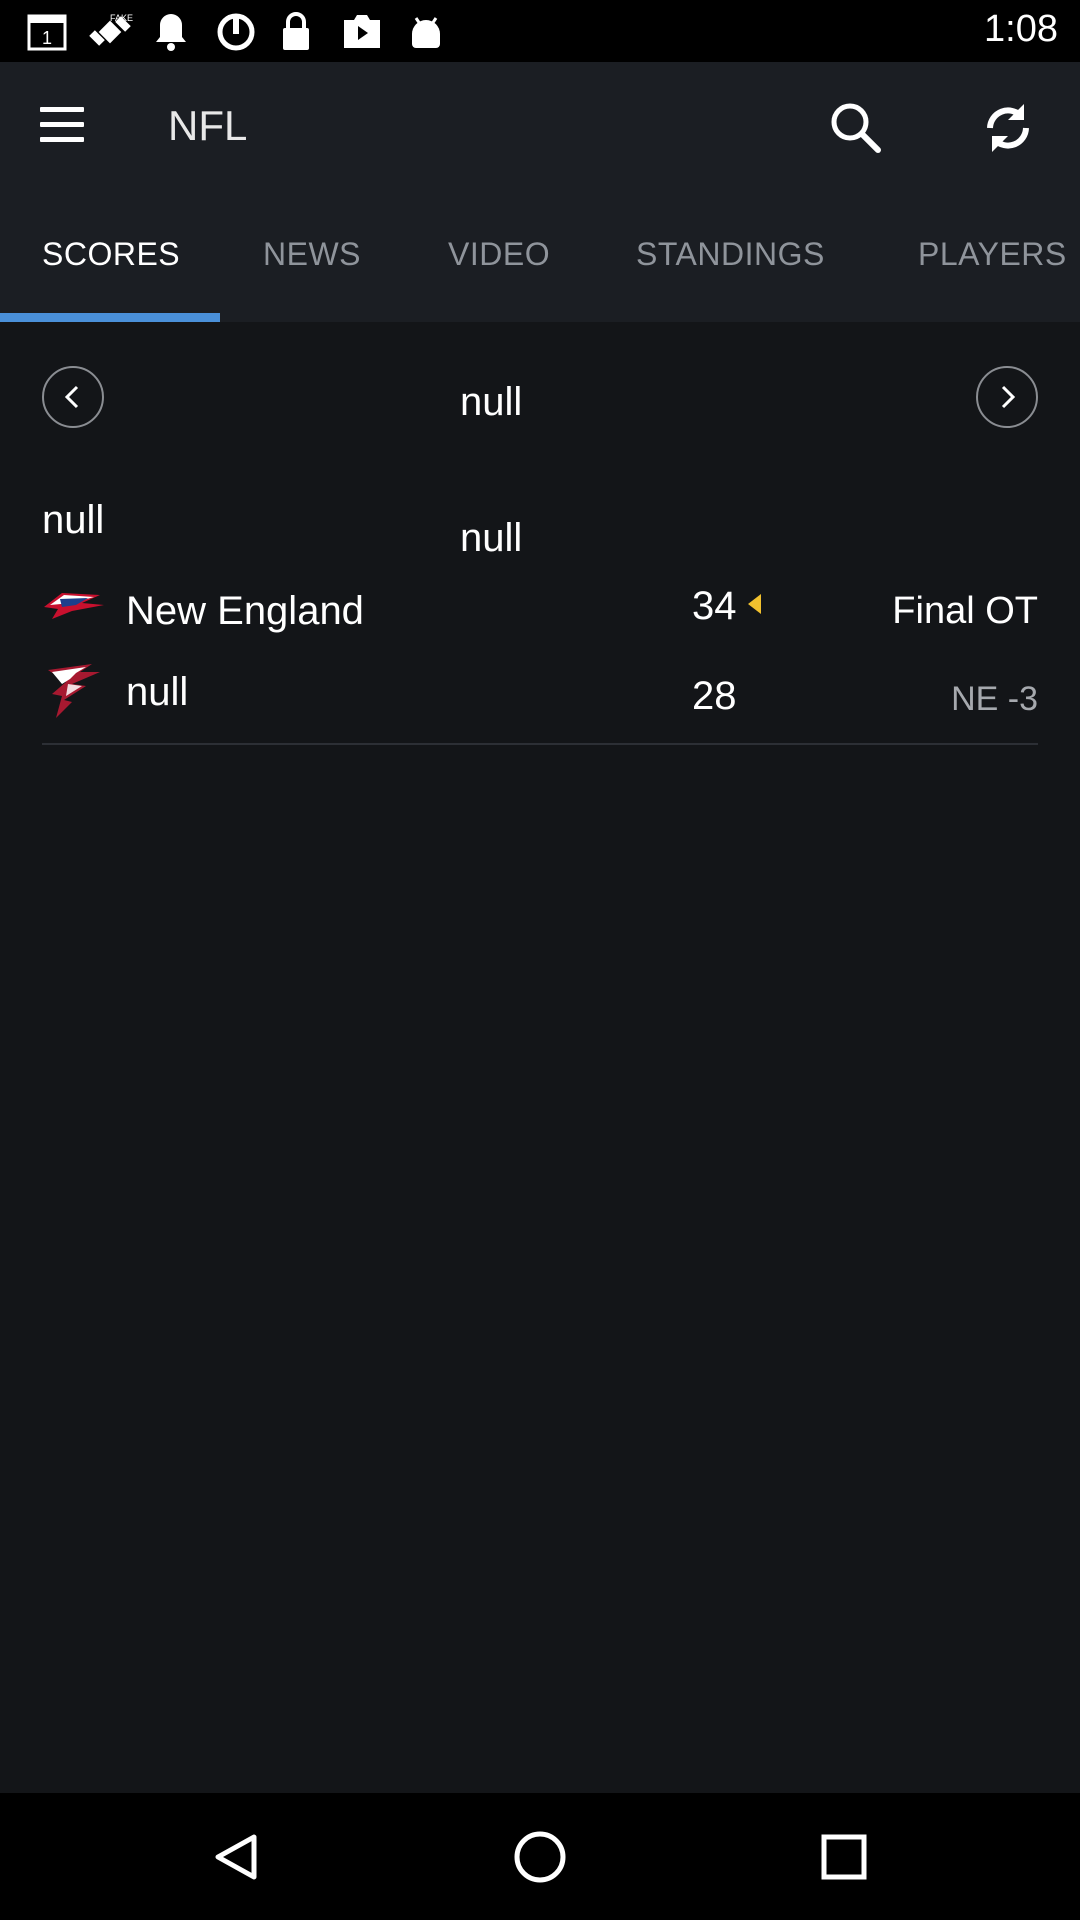 The width and height of the screenshot is (1080, 1920). I want to click on winner-indicator-icon, so click(754, 604).